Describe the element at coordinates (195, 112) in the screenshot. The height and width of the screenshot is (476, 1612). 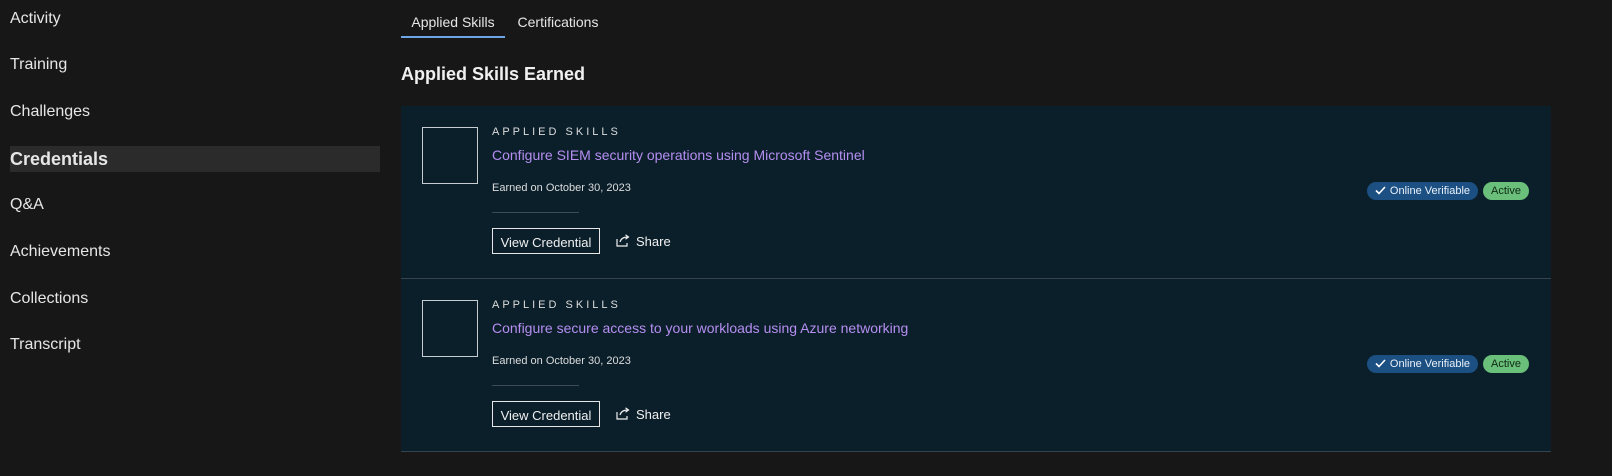
I see `sidebar-item-challenges: Challenges` at that location.